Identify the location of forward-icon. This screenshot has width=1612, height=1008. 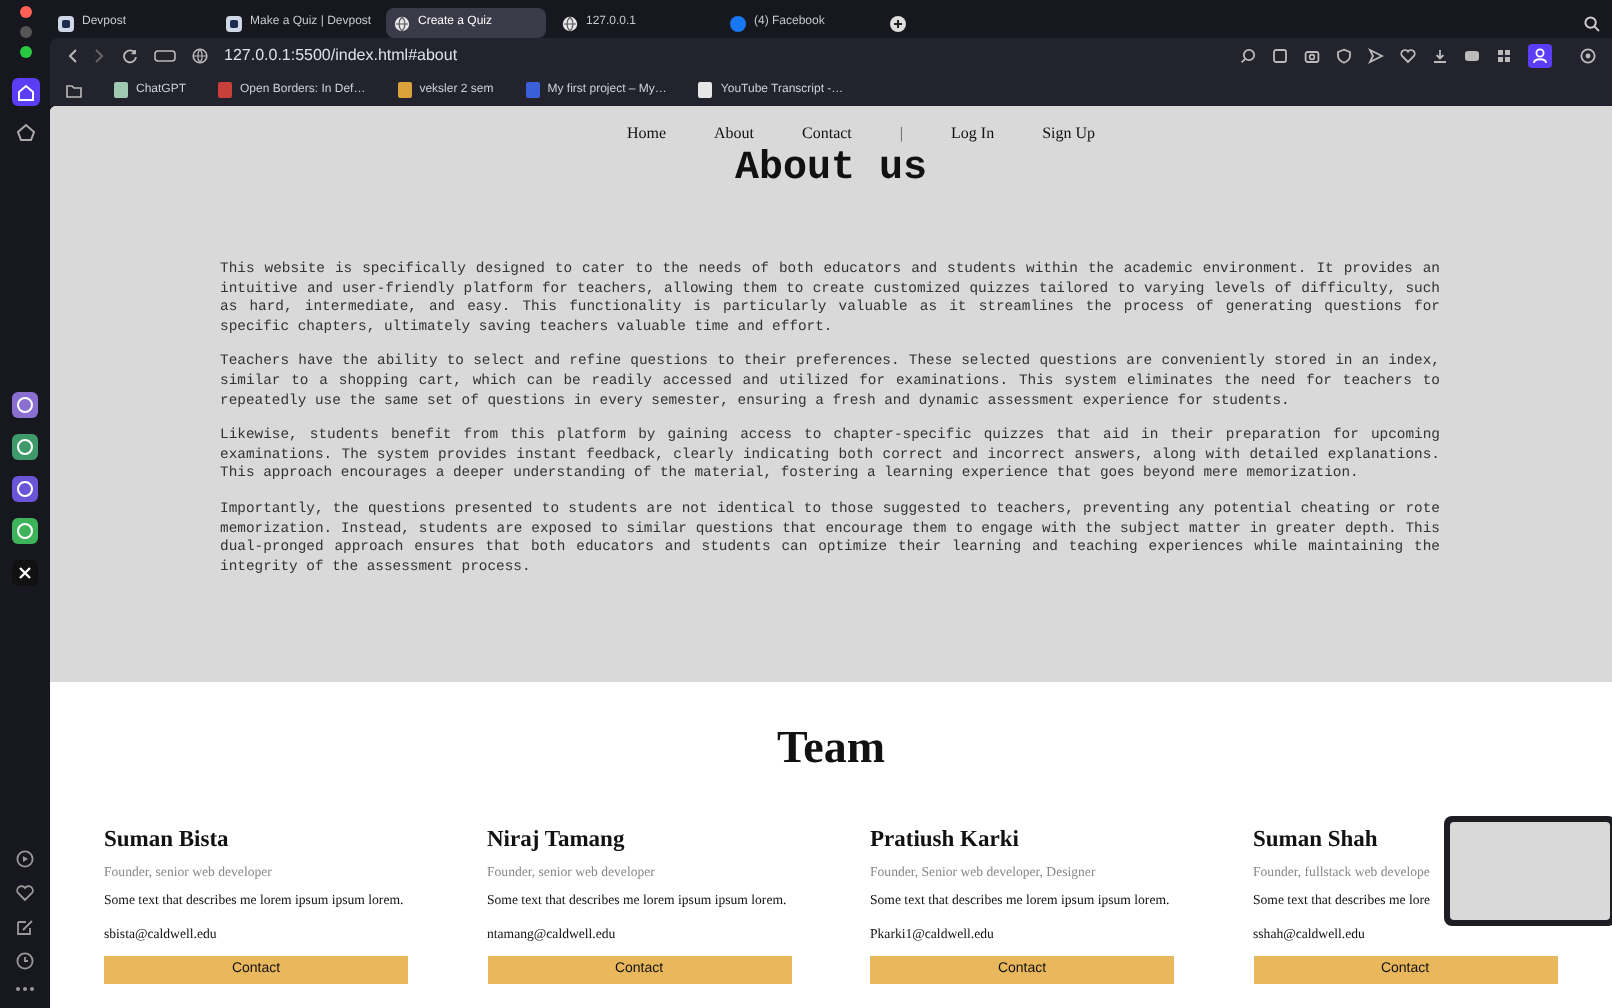
(100, 56).